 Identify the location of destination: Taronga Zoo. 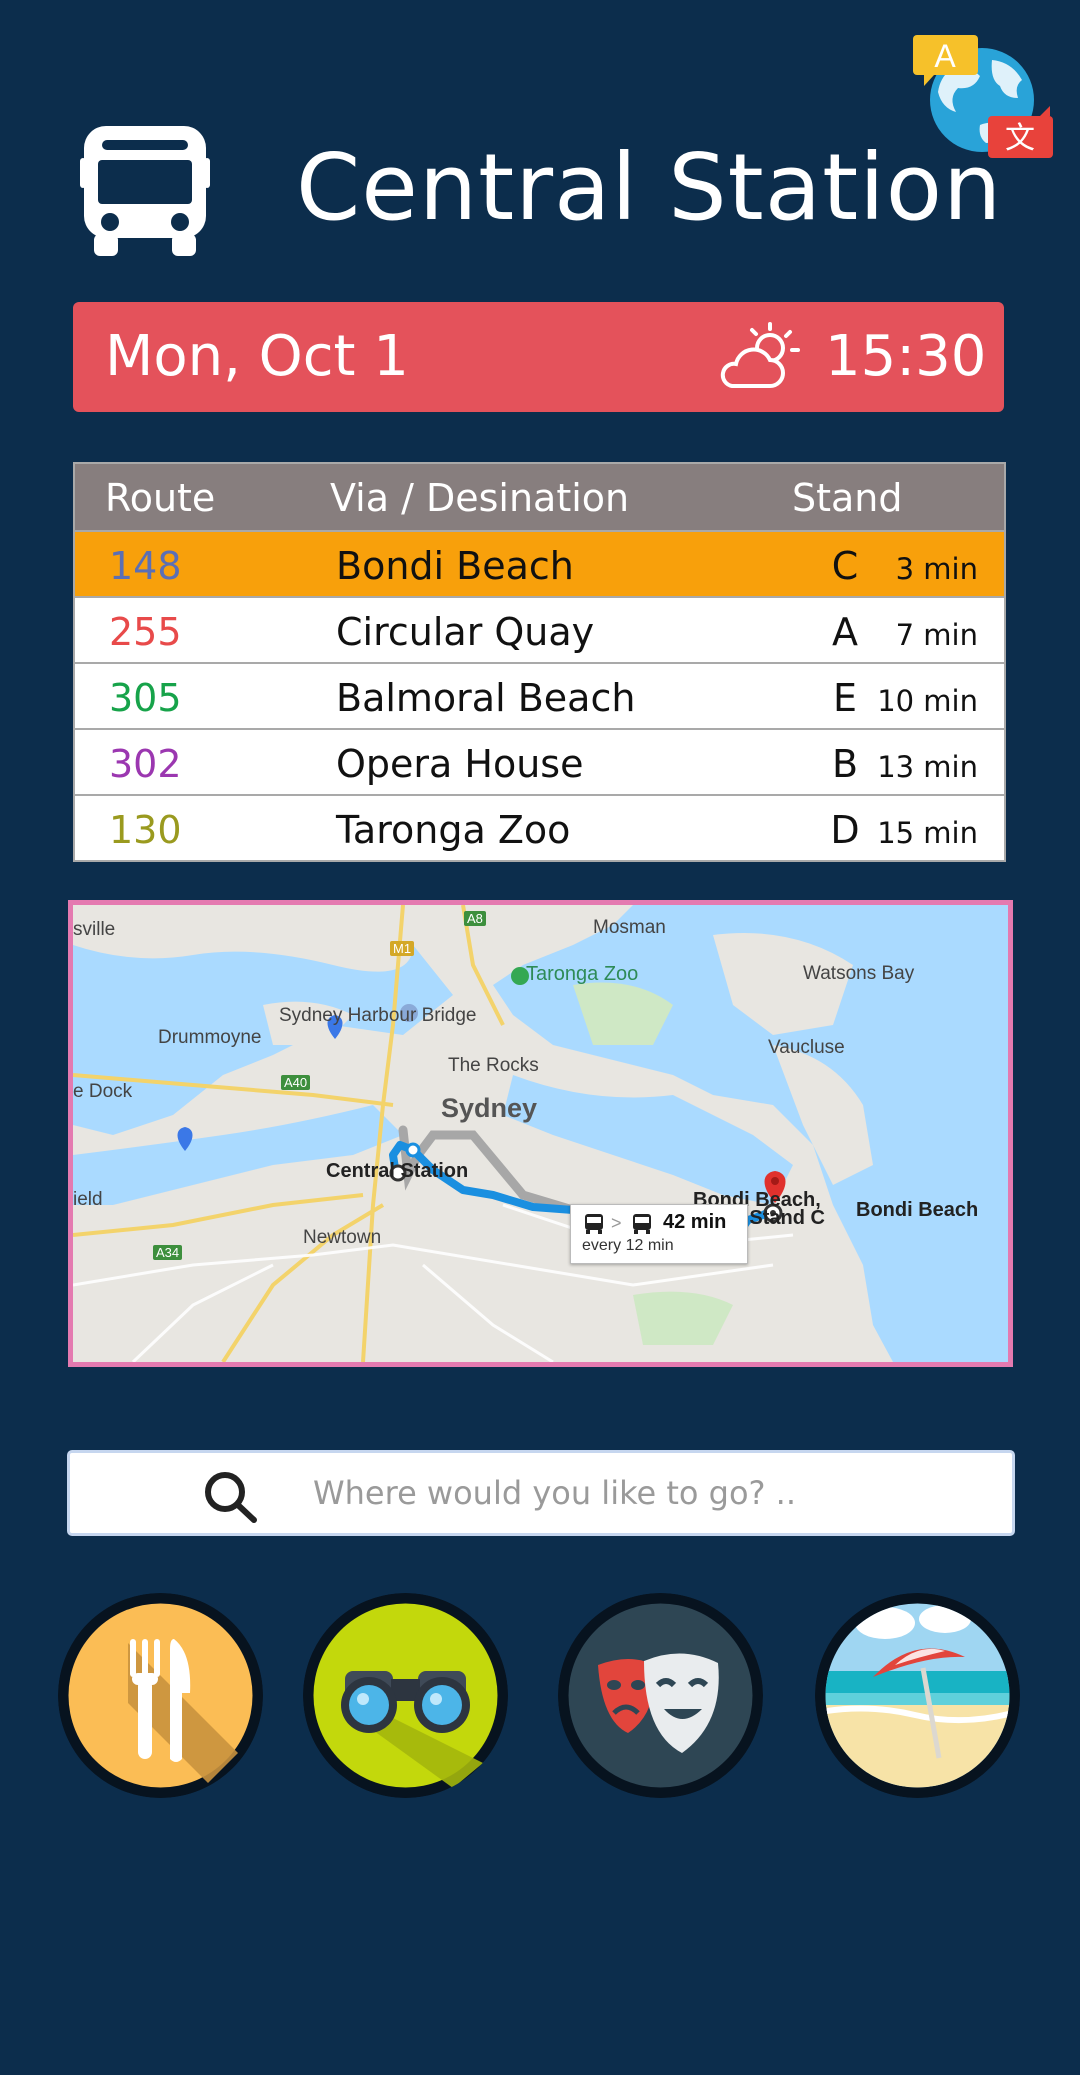
(453, 830).